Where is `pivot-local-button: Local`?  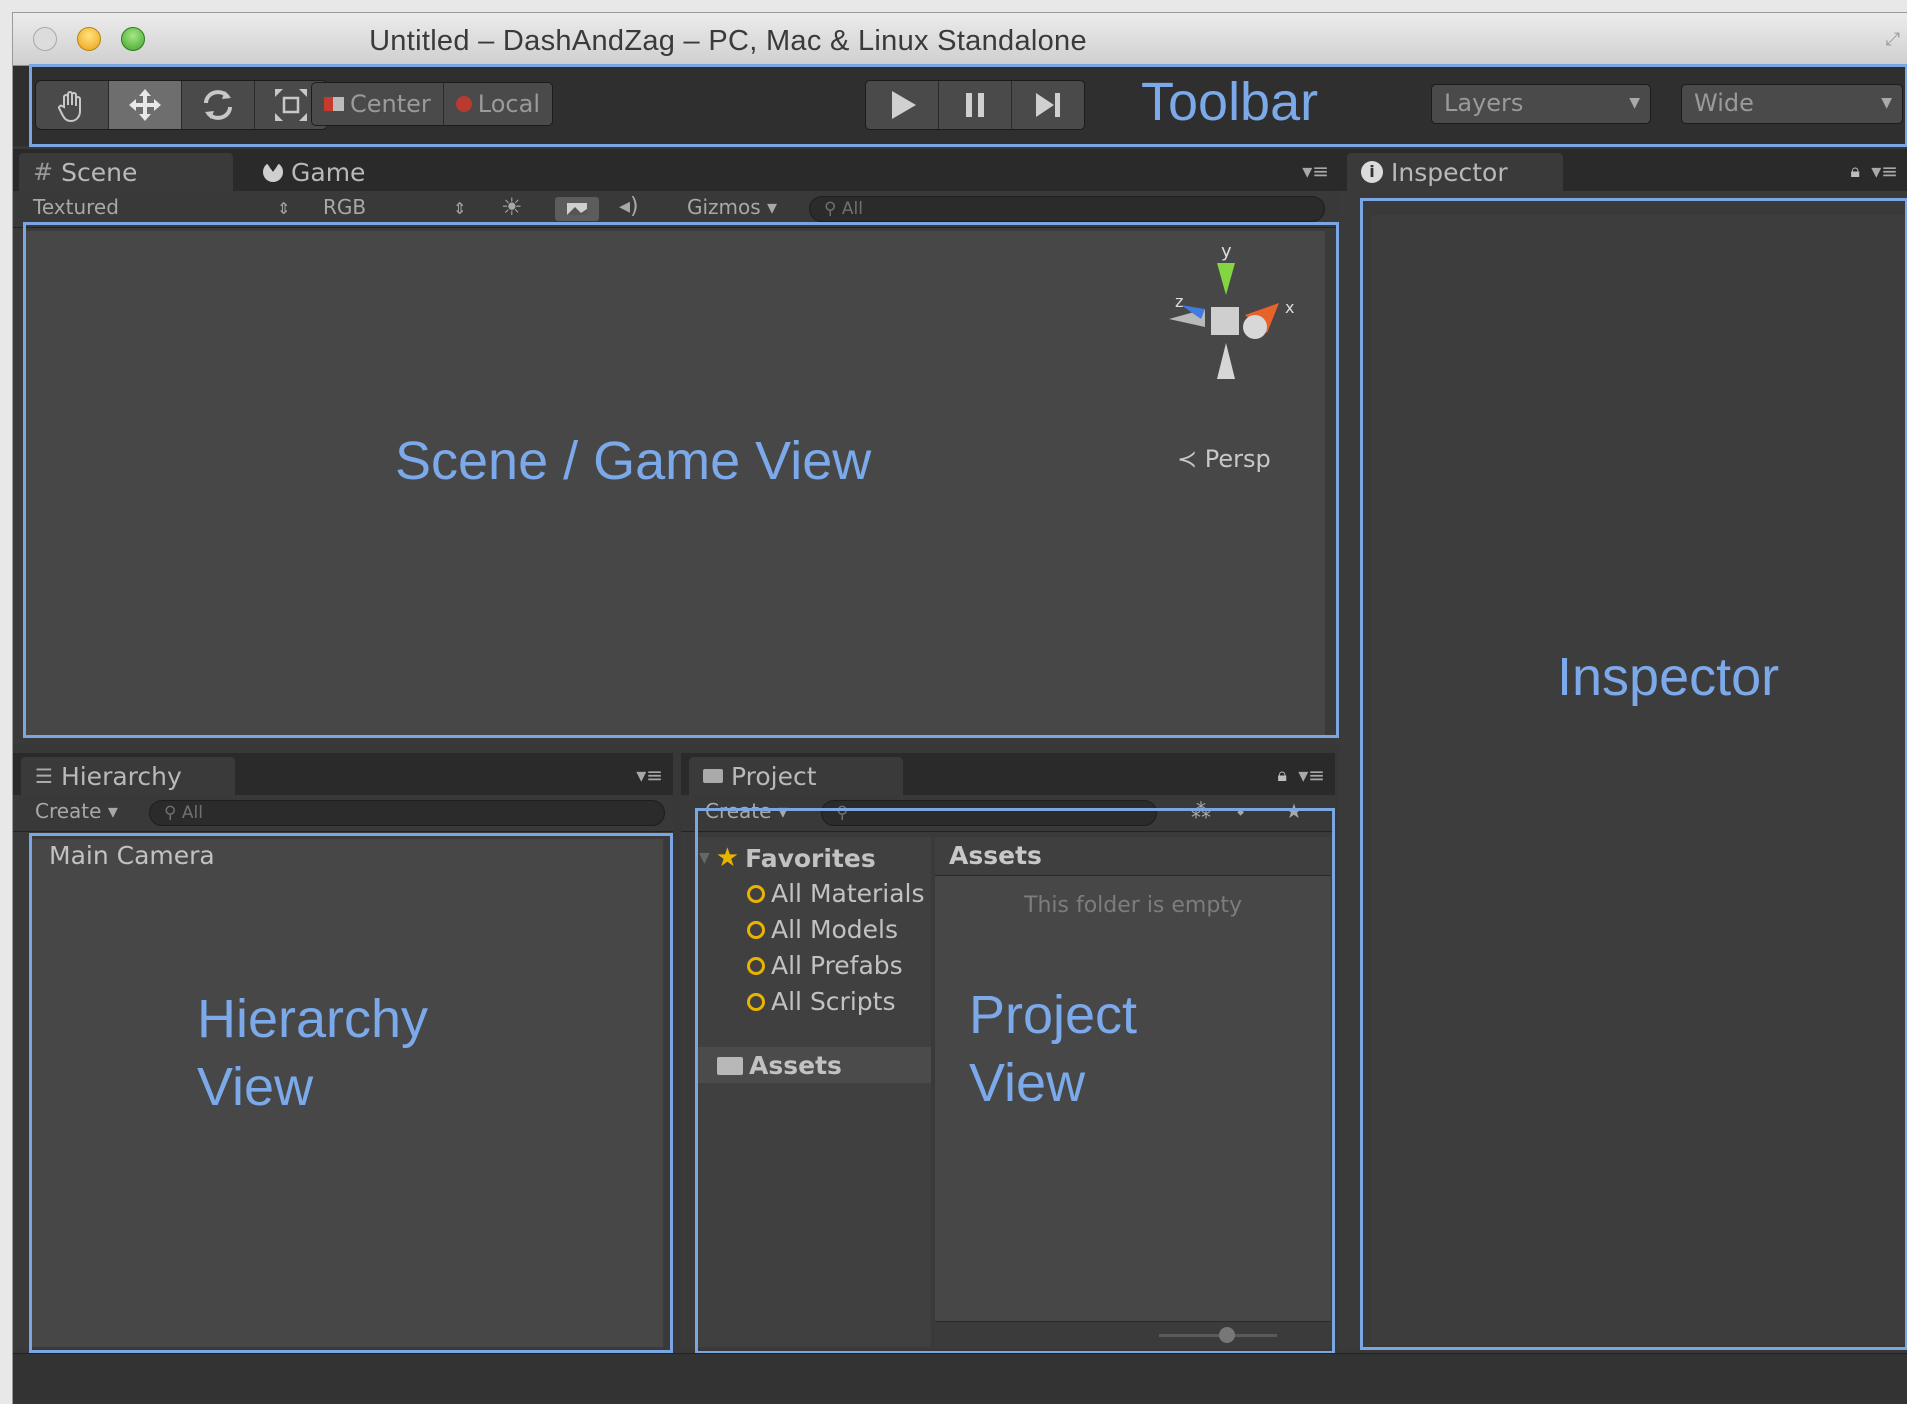 pivot-local-button: Local is located at coordinates (498, 104).